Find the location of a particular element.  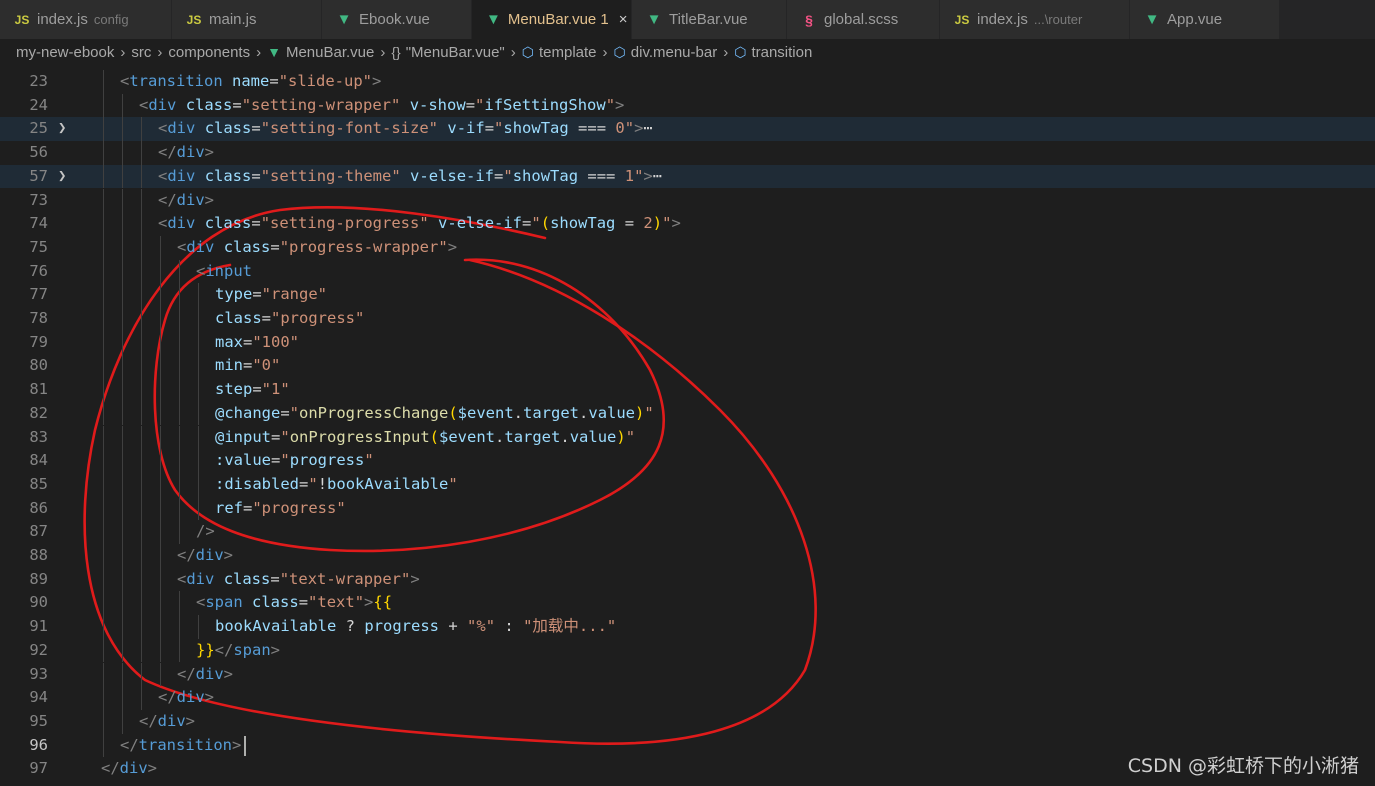

code-line: 77 type="range" is located at coordinates (687, 295).